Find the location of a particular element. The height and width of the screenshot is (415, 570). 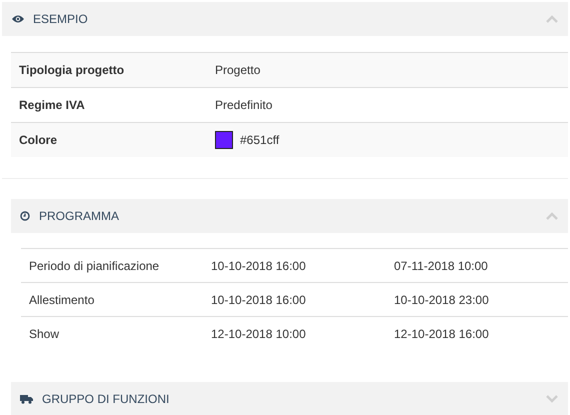

section-header: PROGRAMMA is located at coordinates (289, 216).